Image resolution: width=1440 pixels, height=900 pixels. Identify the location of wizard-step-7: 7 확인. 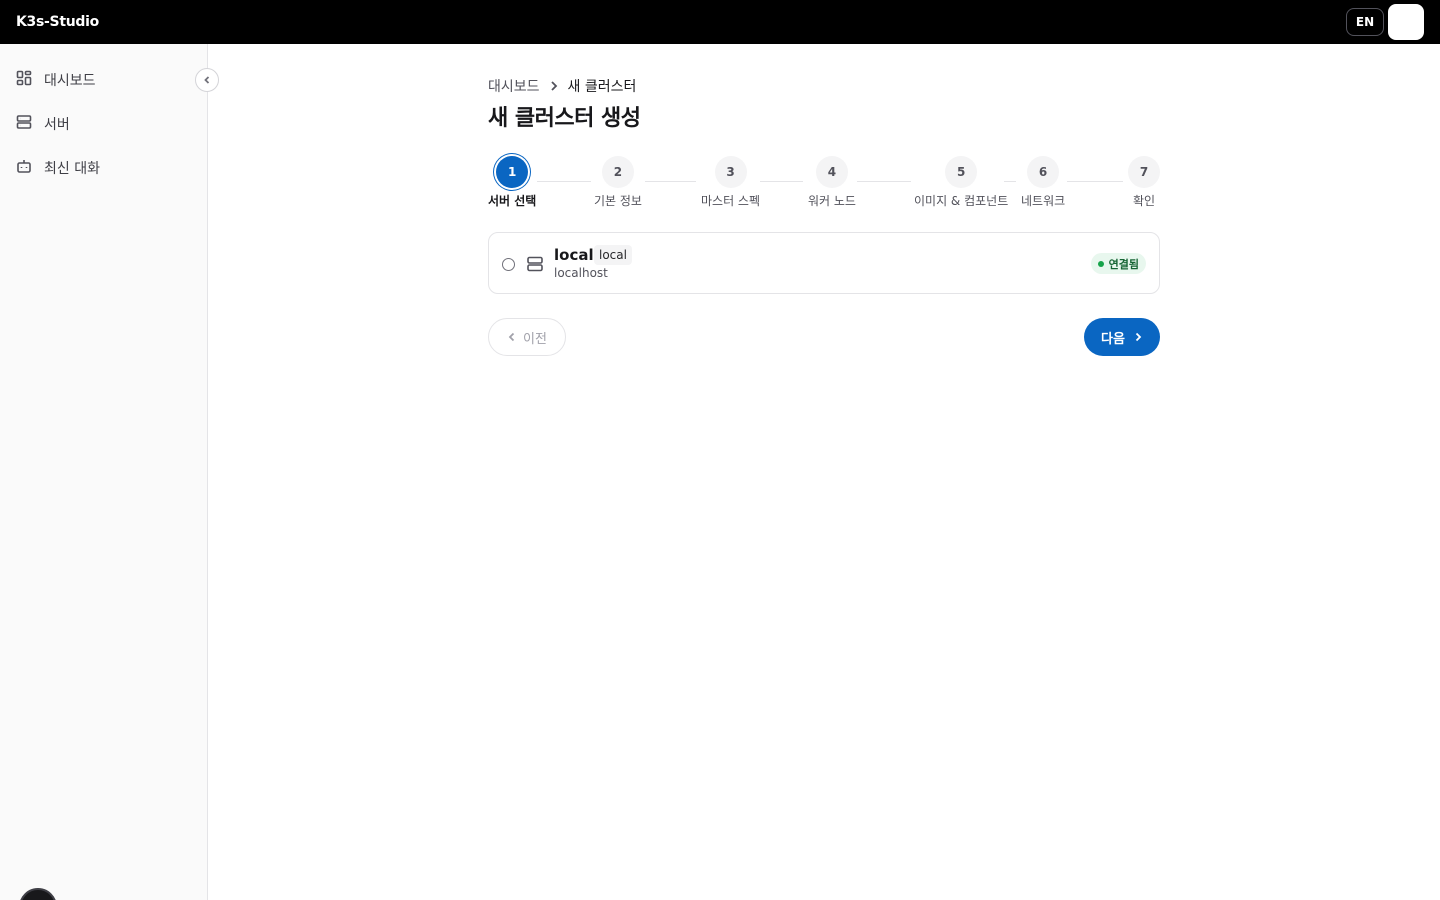
(1144, 182).